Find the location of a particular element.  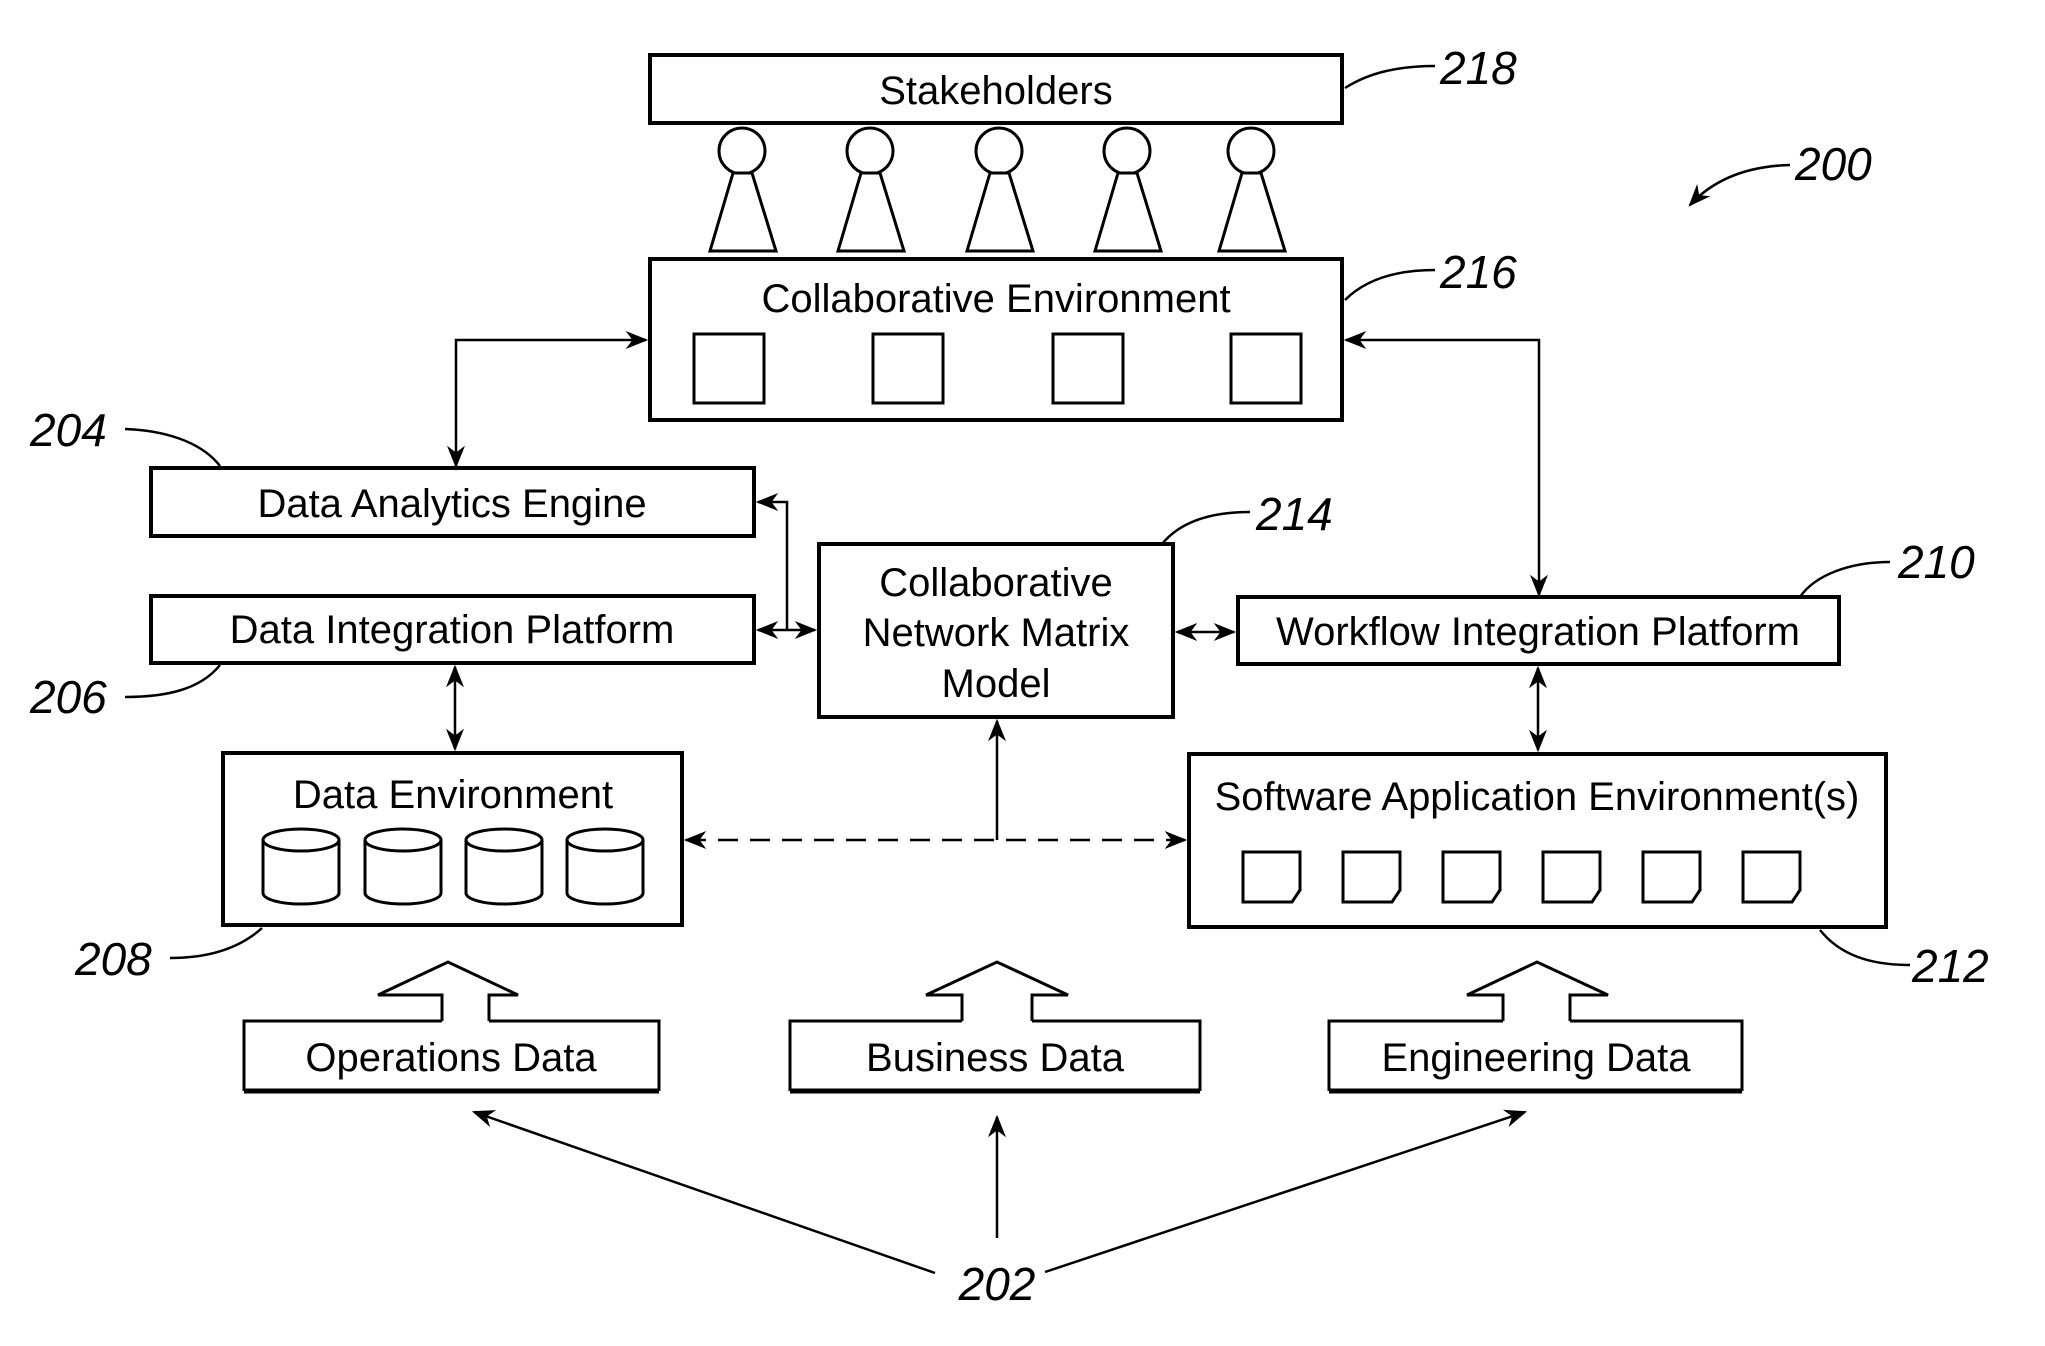

engineering-data-box: Engineering Data is located at coordinates (1535, 1056).